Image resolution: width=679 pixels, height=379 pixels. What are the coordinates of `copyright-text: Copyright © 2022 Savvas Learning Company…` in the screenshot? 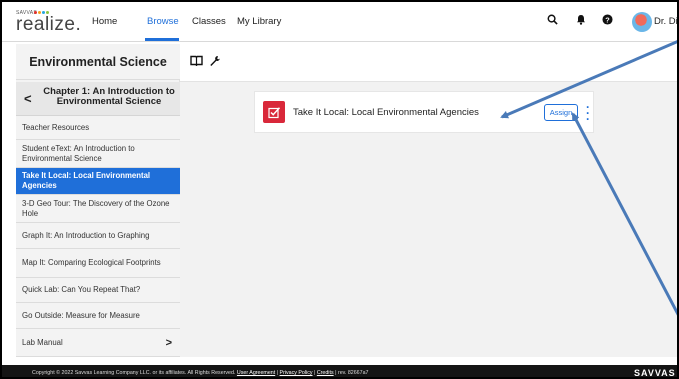 It's located at (134, 373).